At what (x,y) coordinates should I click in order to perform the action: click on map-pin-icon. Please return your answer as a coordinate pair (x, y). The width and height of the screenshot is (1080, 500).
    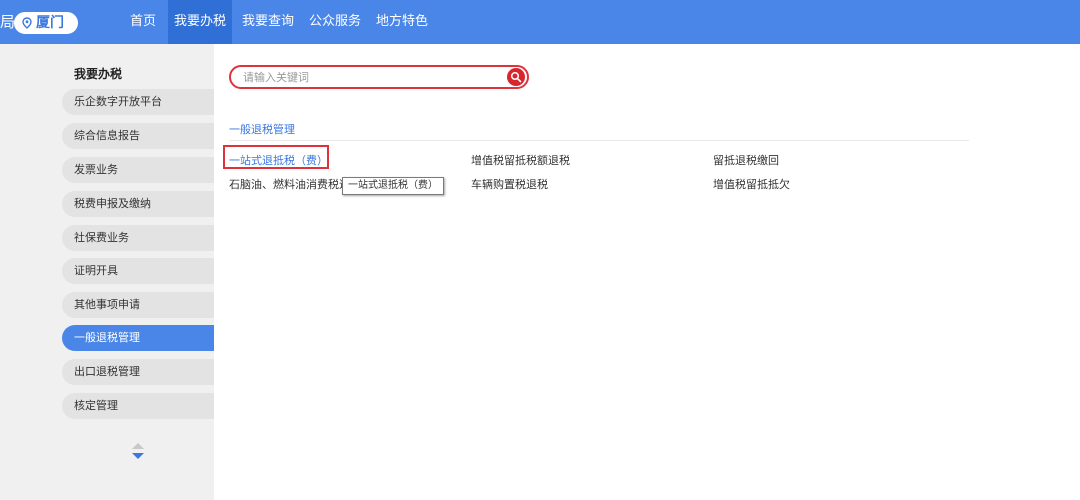
    Looking at the image, I should click on (27, 23).